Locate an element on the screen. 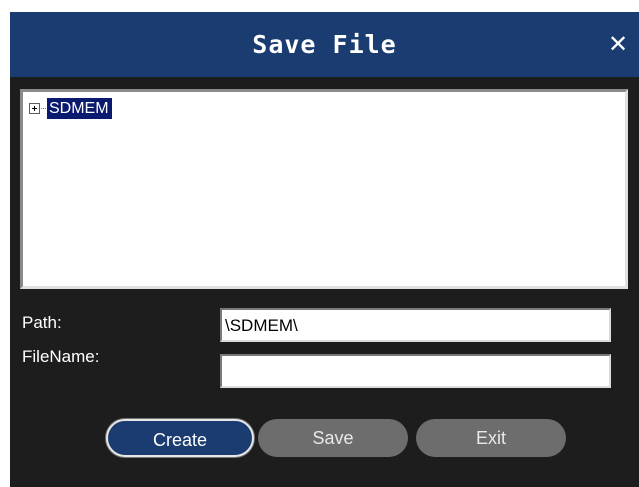  tree-node-label: SDMEM is located at coordinates (79, 108).